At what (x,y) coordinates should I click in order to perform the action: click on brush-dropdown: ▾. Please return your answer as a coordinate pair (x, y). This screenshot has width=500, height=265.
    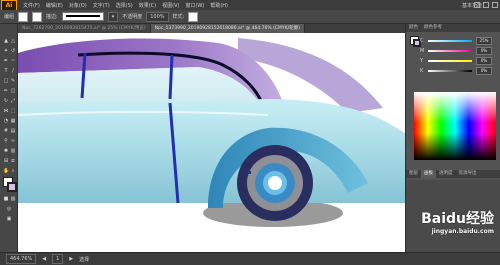
    Looking at the image, I should click on (113, 16).